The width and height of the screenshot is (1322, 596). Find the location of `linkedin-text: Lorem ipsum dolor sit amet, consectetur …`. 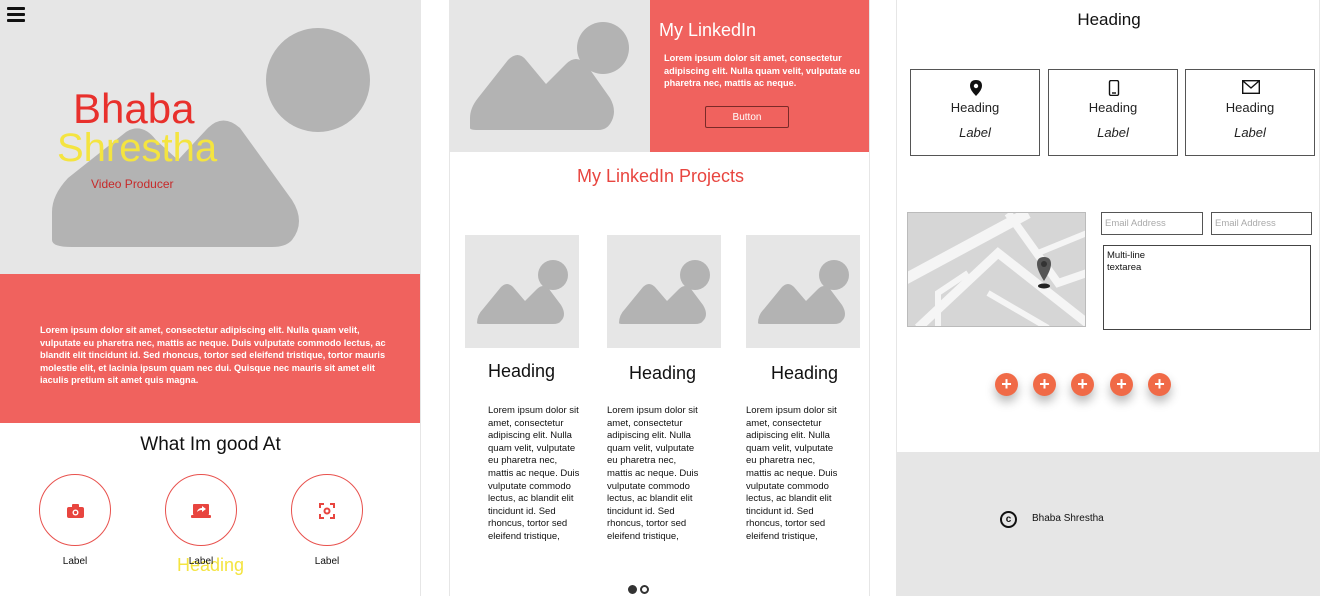

linkedin-text: Lorem ipsum dolor sit amet, consectetur … is located at coordinates (762, 70).